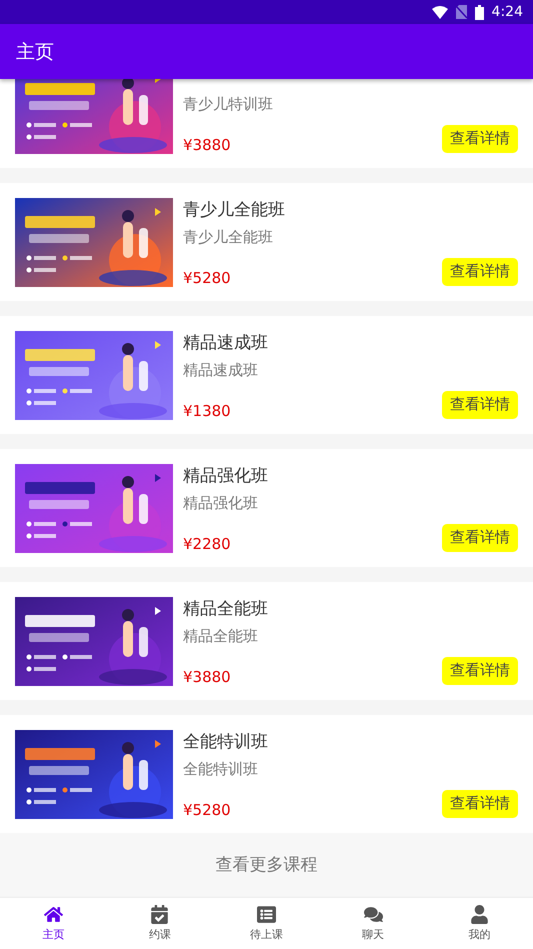 The height and width of the screenshot is (949, 533). I want to click on course-subtitle: 精品全能班, so click(221, 635).